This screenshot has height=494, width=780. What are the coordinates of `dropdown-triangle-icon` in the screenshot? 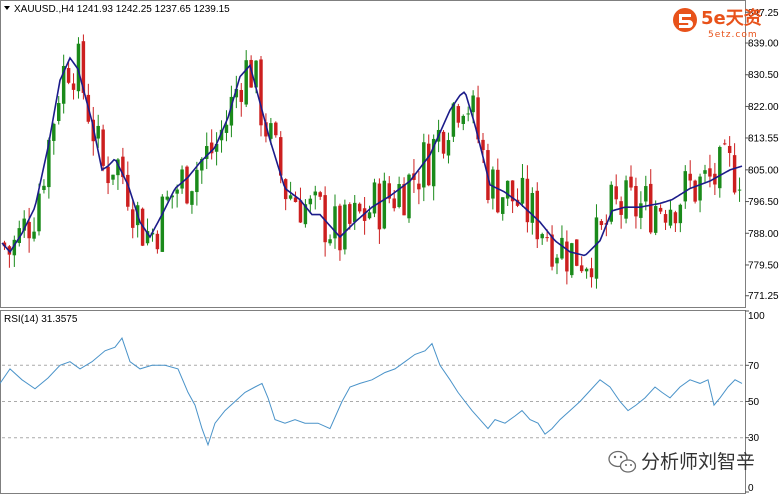 It's located at (7, 8).